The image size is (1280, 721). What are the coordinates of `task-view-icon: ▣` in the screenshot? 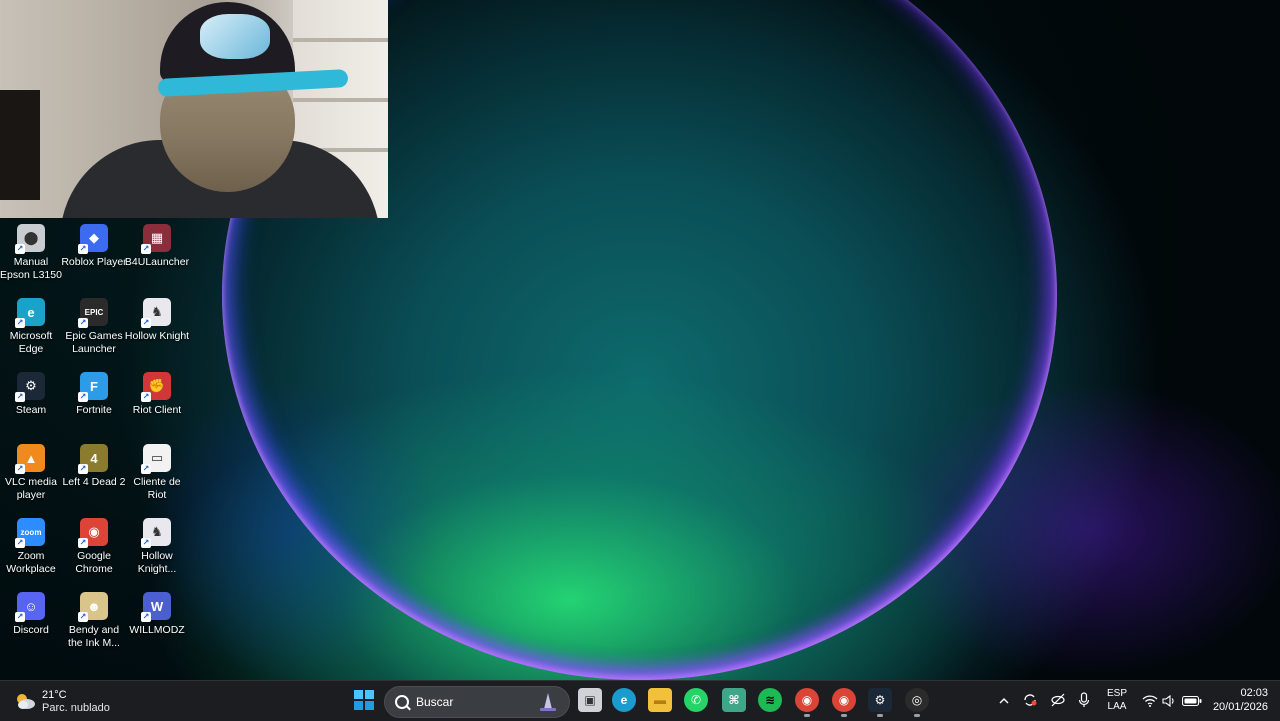 It's located at (590, 700).